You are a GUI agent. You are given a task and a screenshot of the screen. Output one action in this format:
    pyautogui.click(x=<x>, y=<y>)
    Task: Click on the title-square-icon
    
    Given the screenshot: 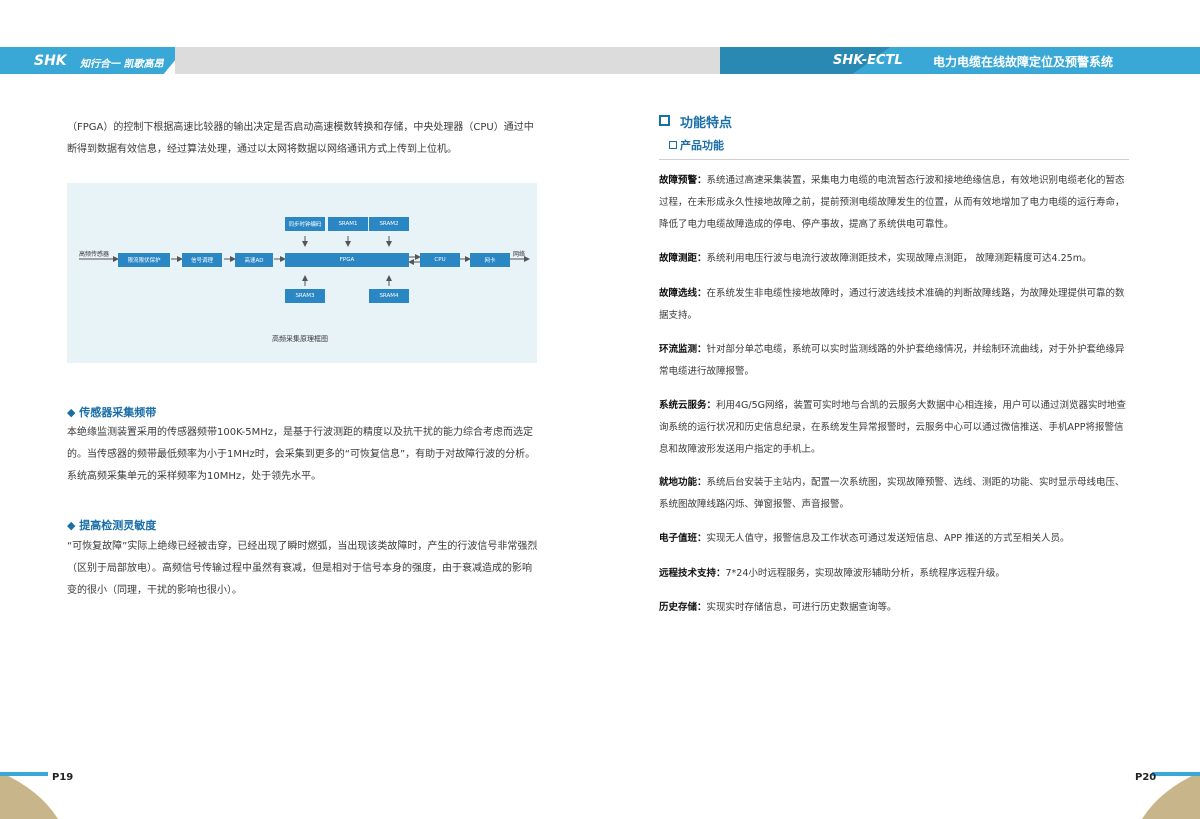 What is the action you would take?
    pyautogui.click(x=664, y=120)
    